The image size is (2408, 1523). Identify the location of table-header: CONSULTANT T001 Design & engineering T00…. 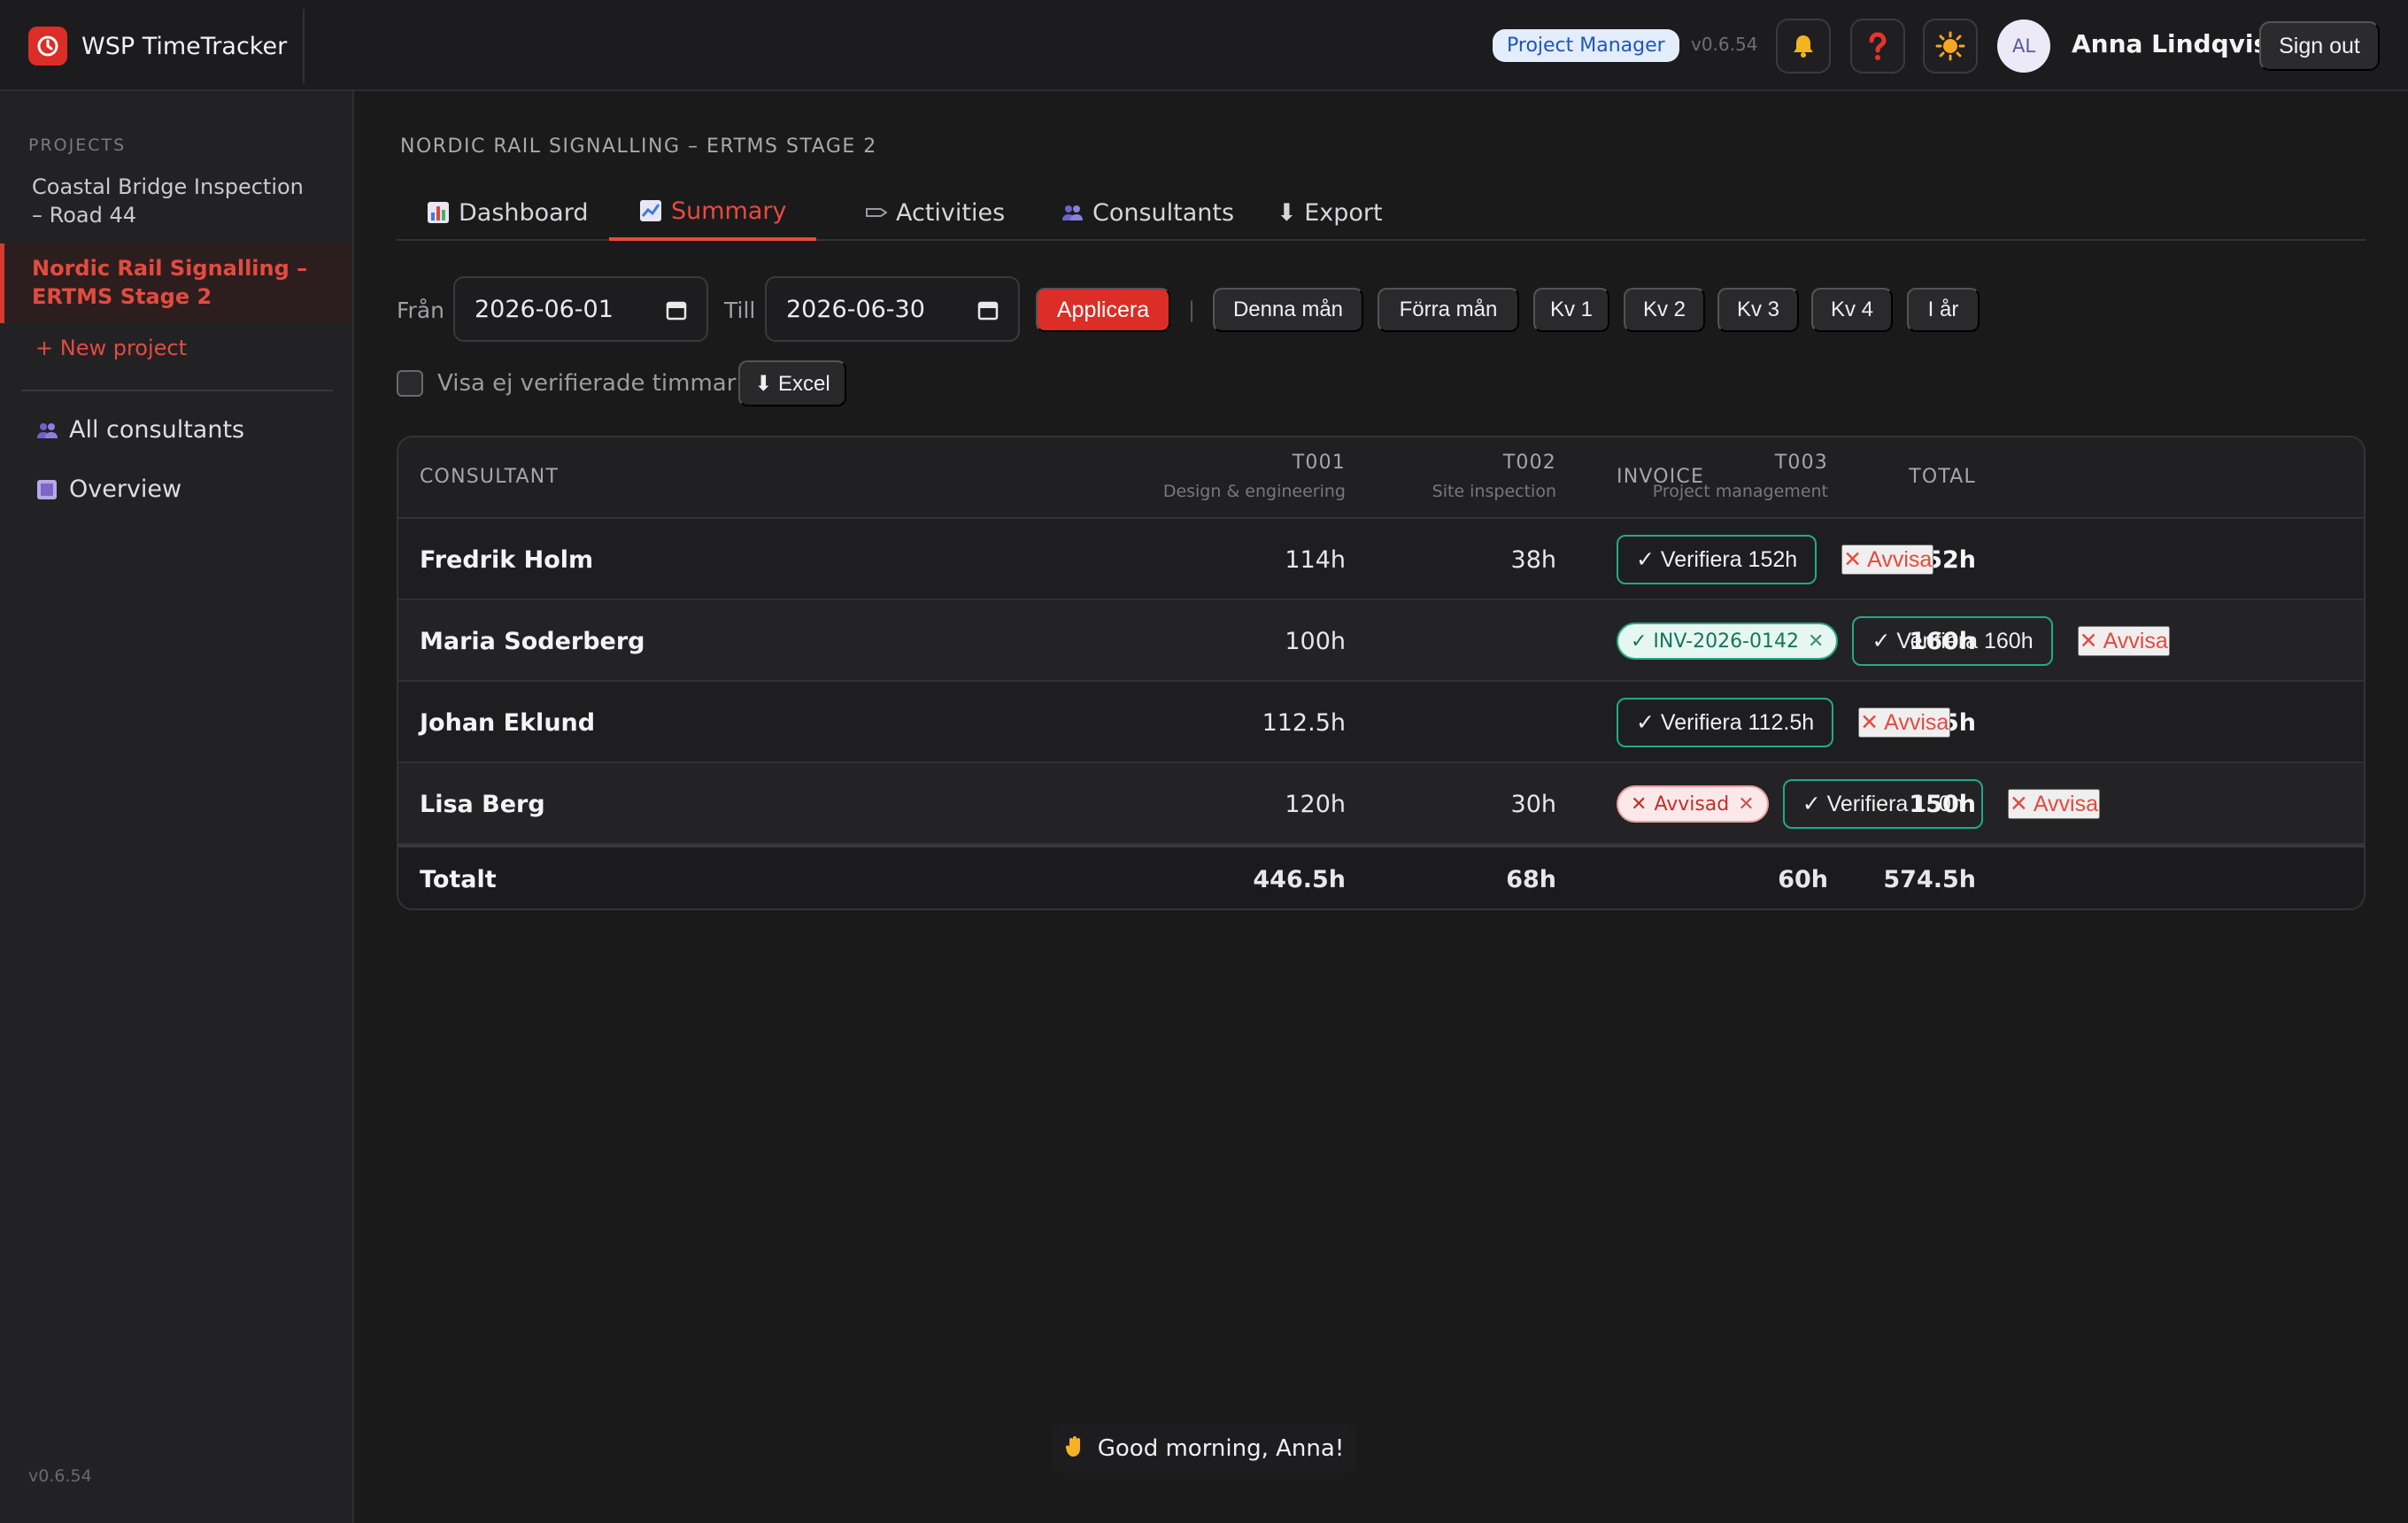
(1381, 478).